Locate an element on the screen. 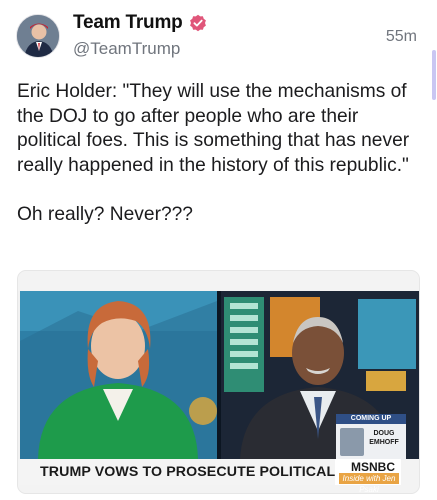 The height and width of the screenshot is (500, 437). chyron-text: TRUMP VOWS TO PROSECUTE POLITICAL FOES is located at coordinates (209, 472).